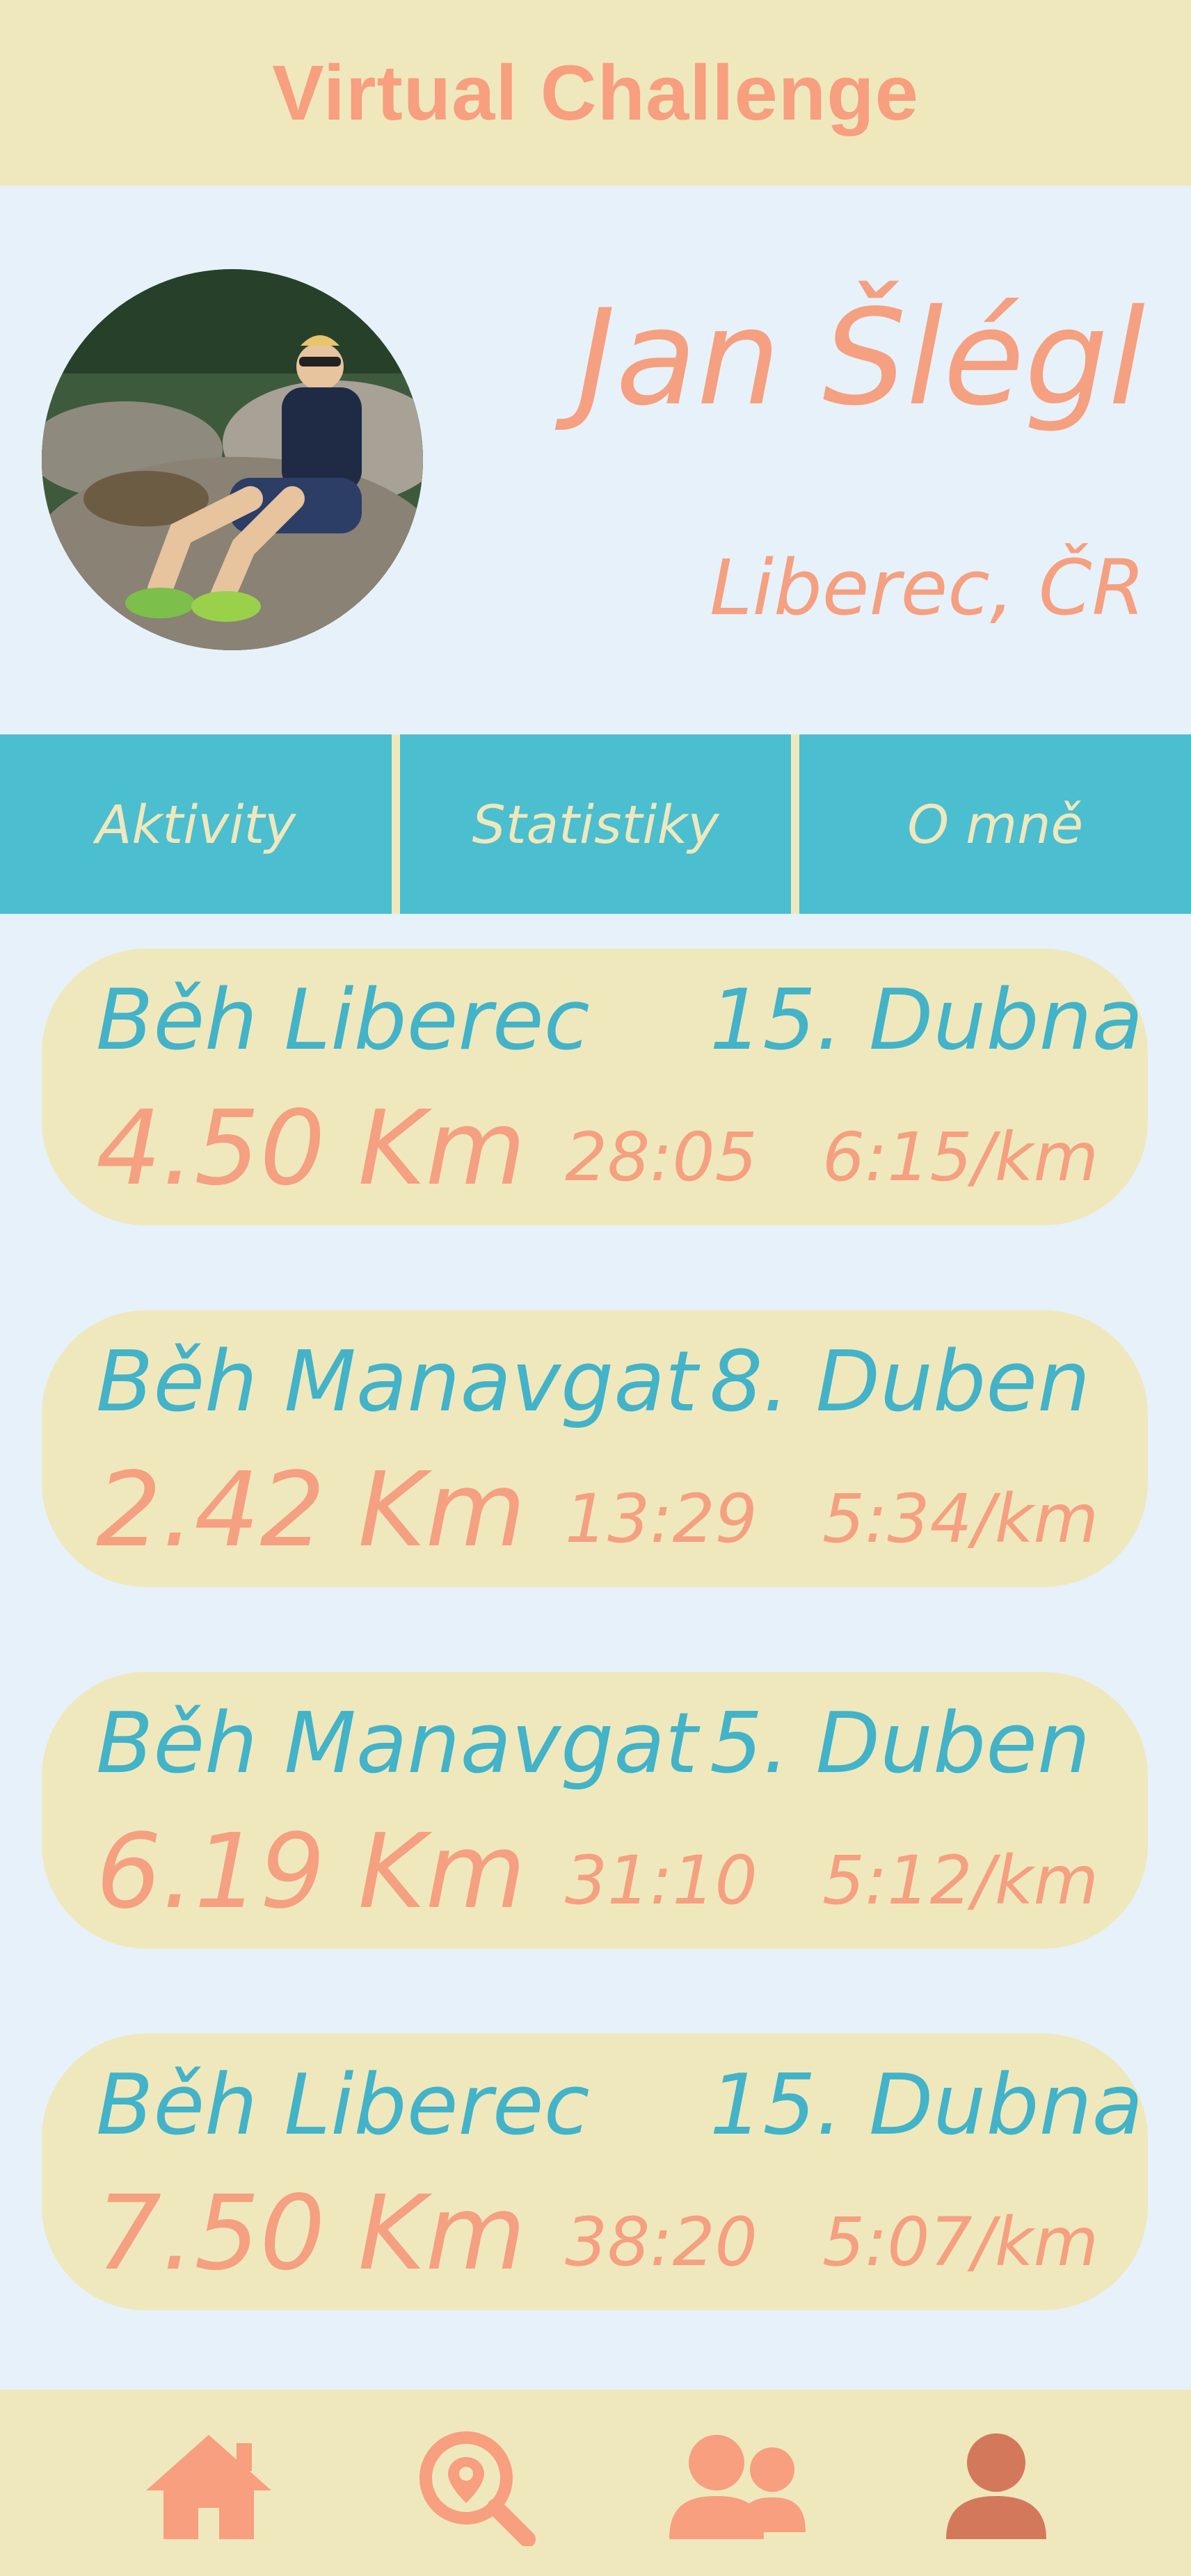  I want to click on tab-aktivity: Aktivity, so click(196, 824).